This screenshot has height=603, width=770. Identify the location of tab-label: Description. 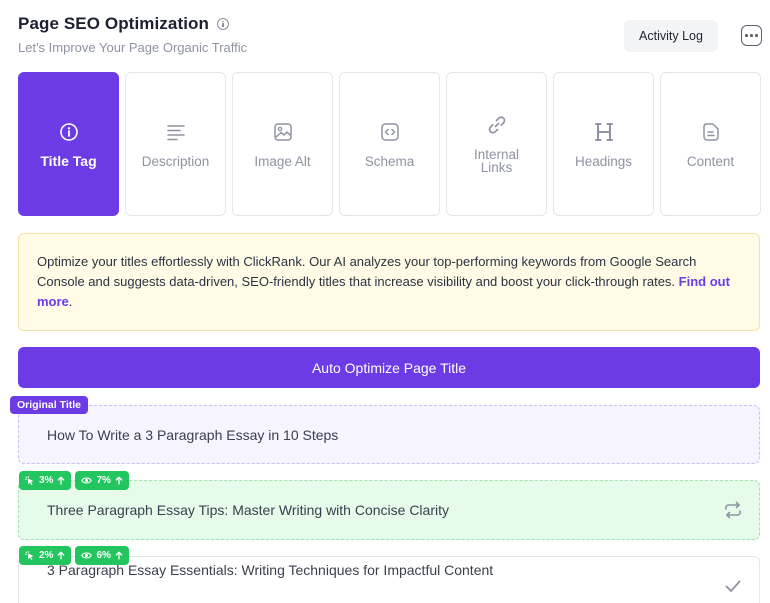
(175, 161).